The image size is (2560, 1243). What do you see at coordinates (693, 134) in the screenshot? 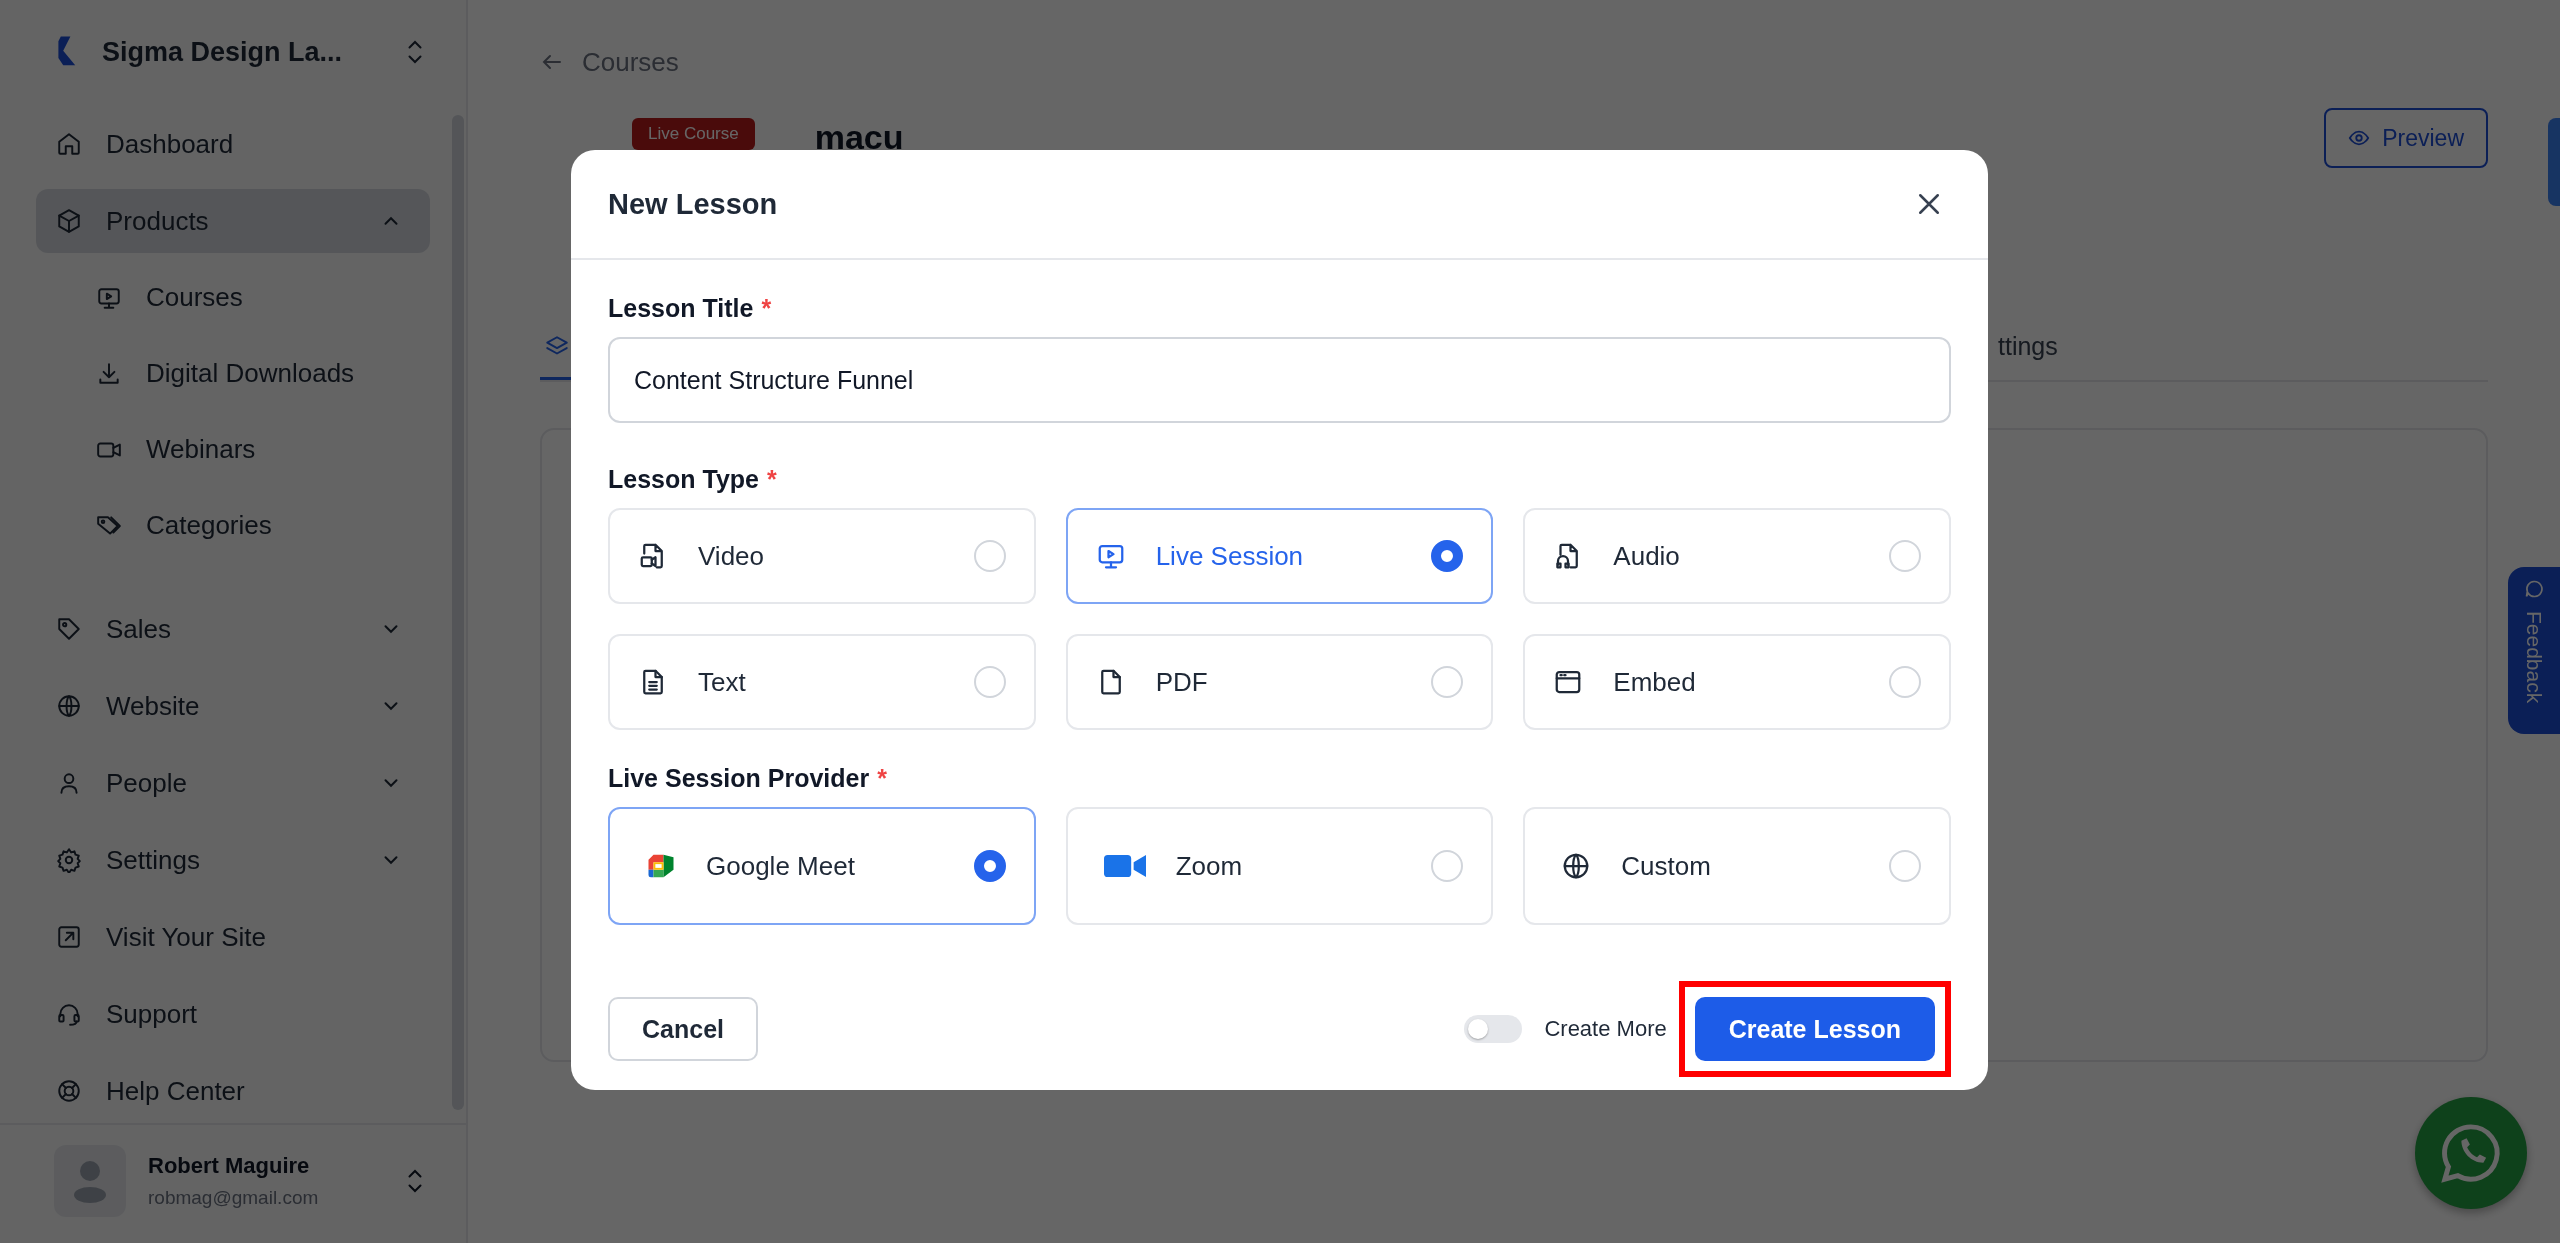
I see `status-badge: Live Course` at bounding box center [693, 134].